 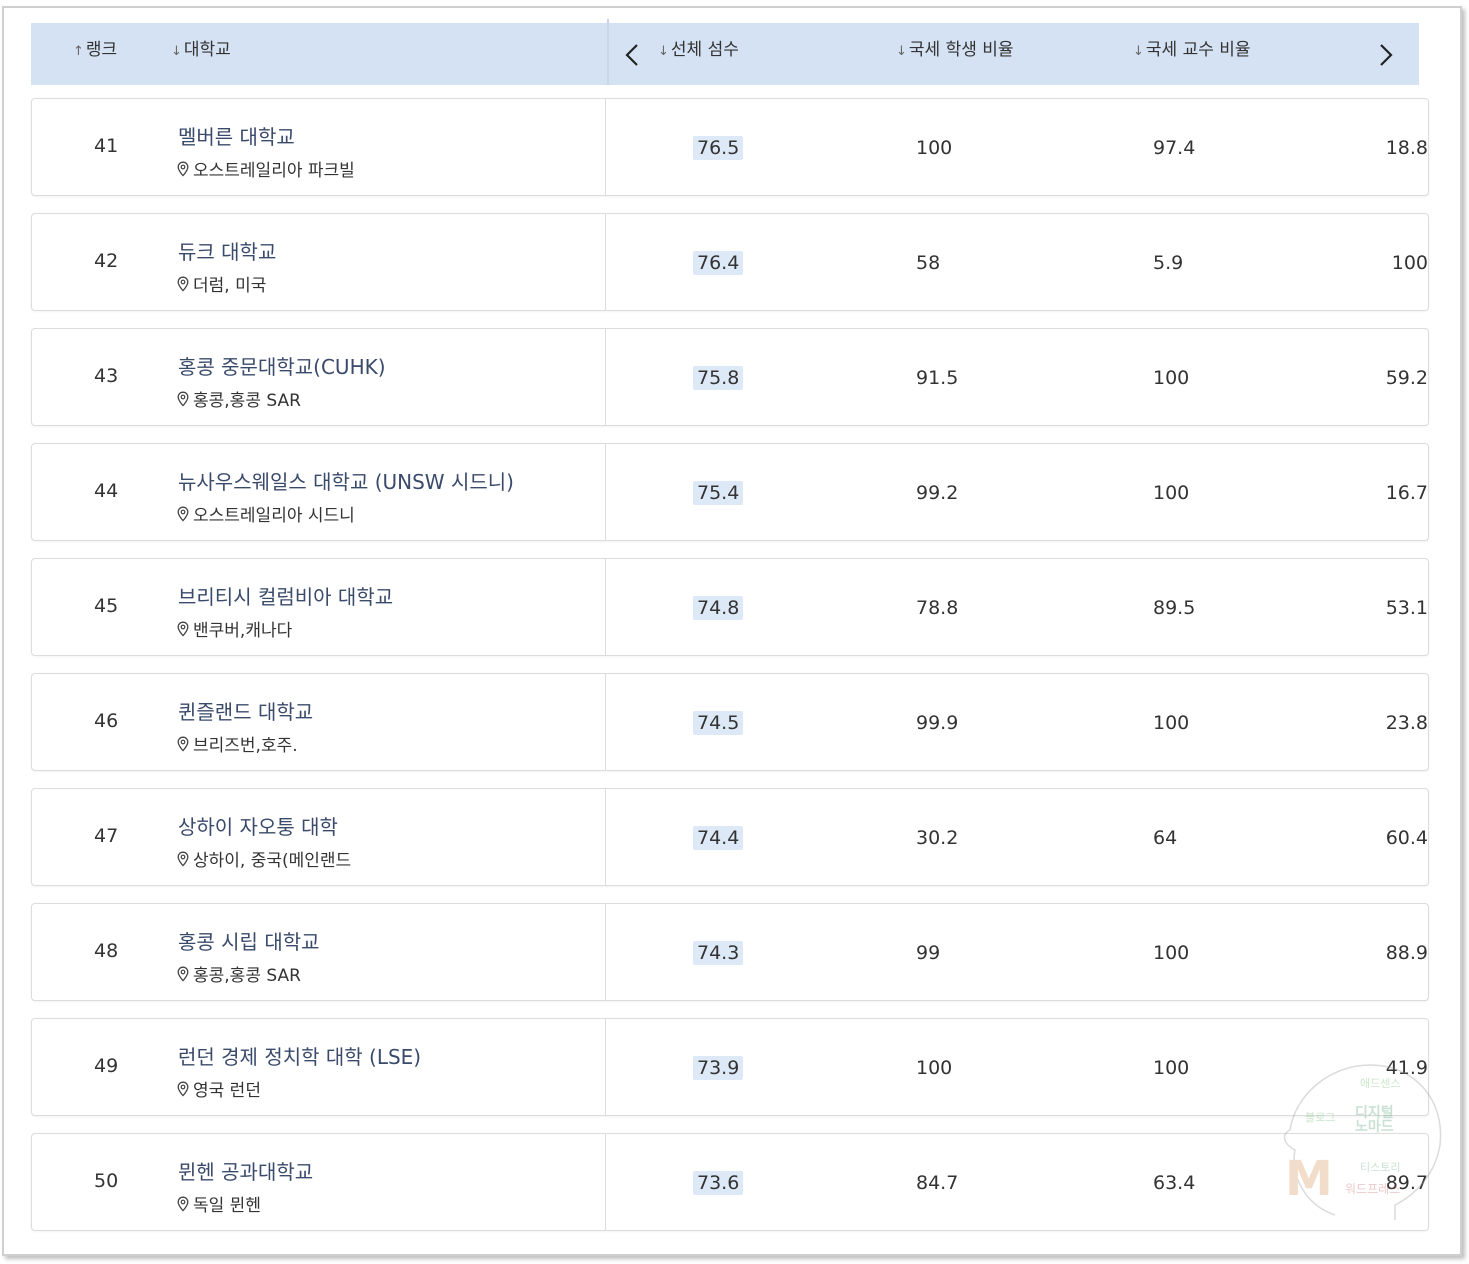 I want to click on intl-students-value: 99.9, so click(x=937, y=723).